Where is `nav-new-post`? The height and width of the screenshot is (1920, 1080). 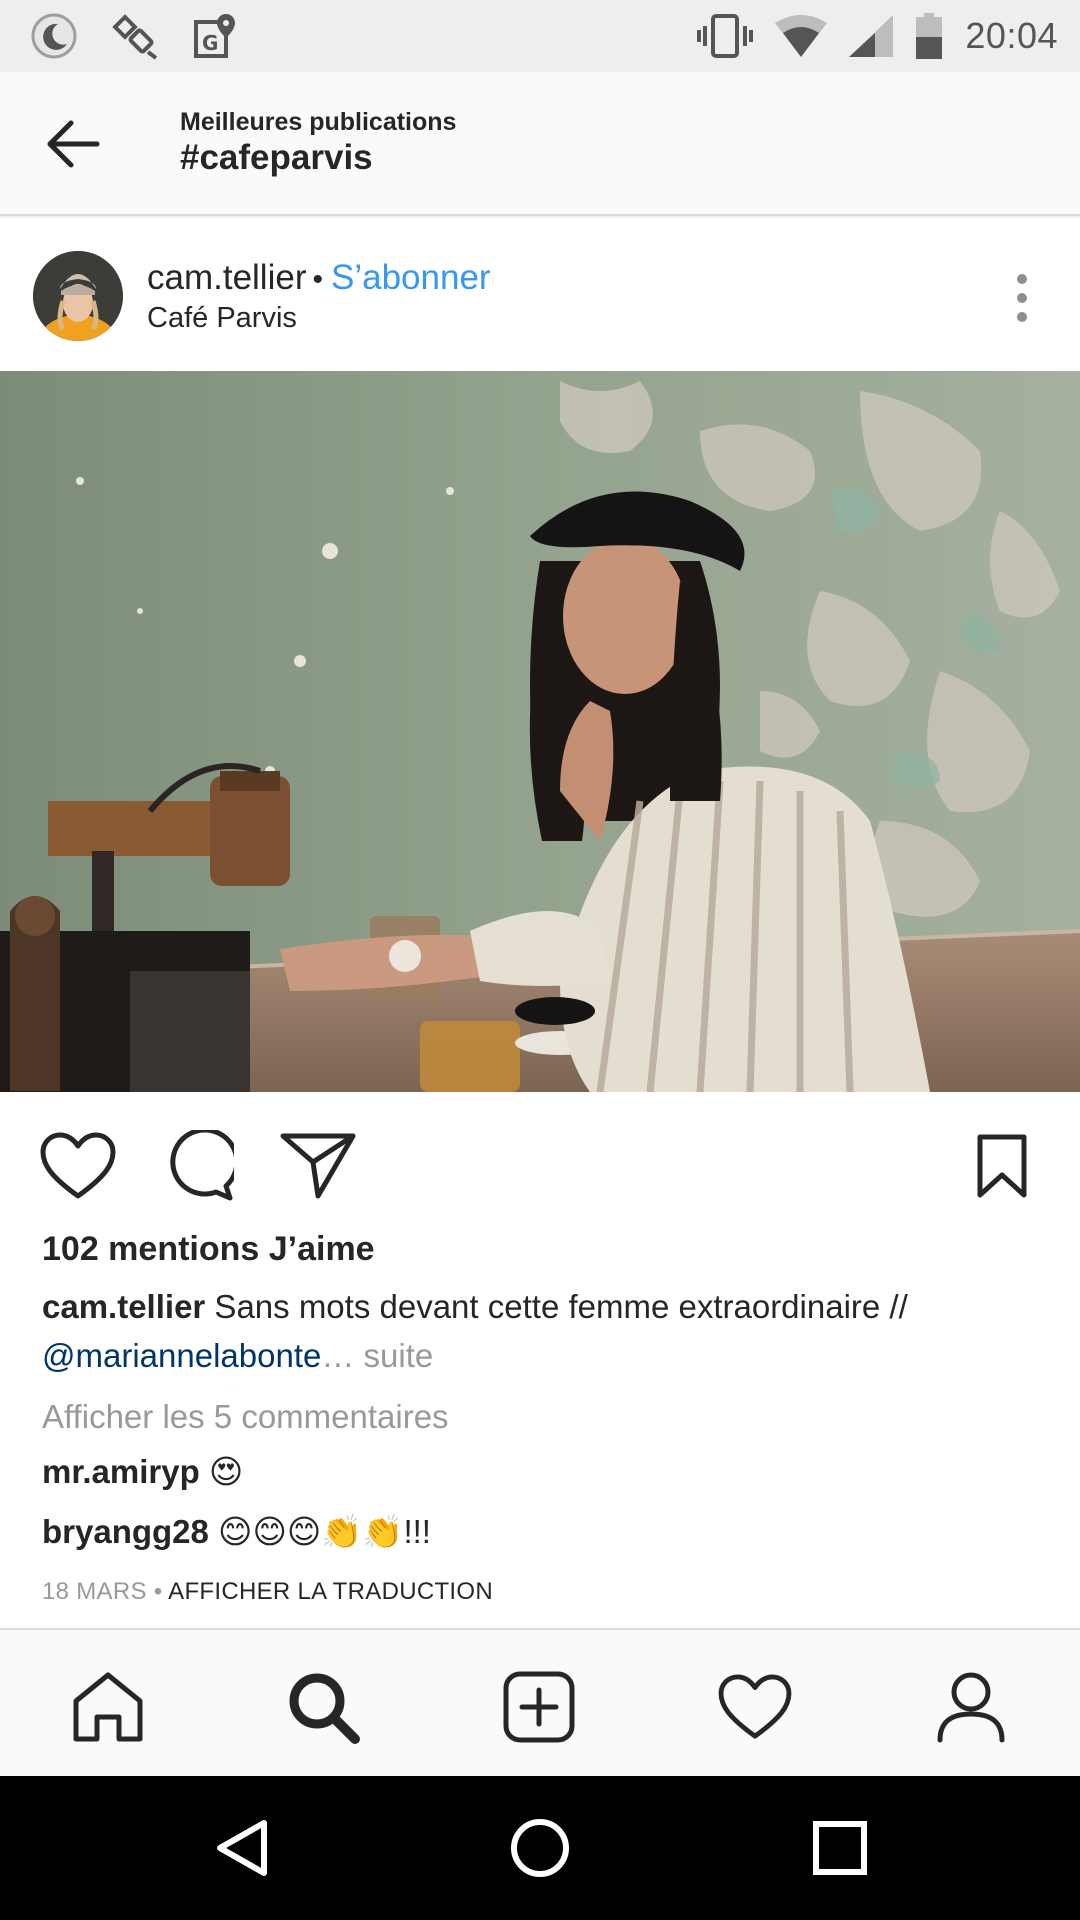
nav-new-post is located at coordinates (539, 1707).